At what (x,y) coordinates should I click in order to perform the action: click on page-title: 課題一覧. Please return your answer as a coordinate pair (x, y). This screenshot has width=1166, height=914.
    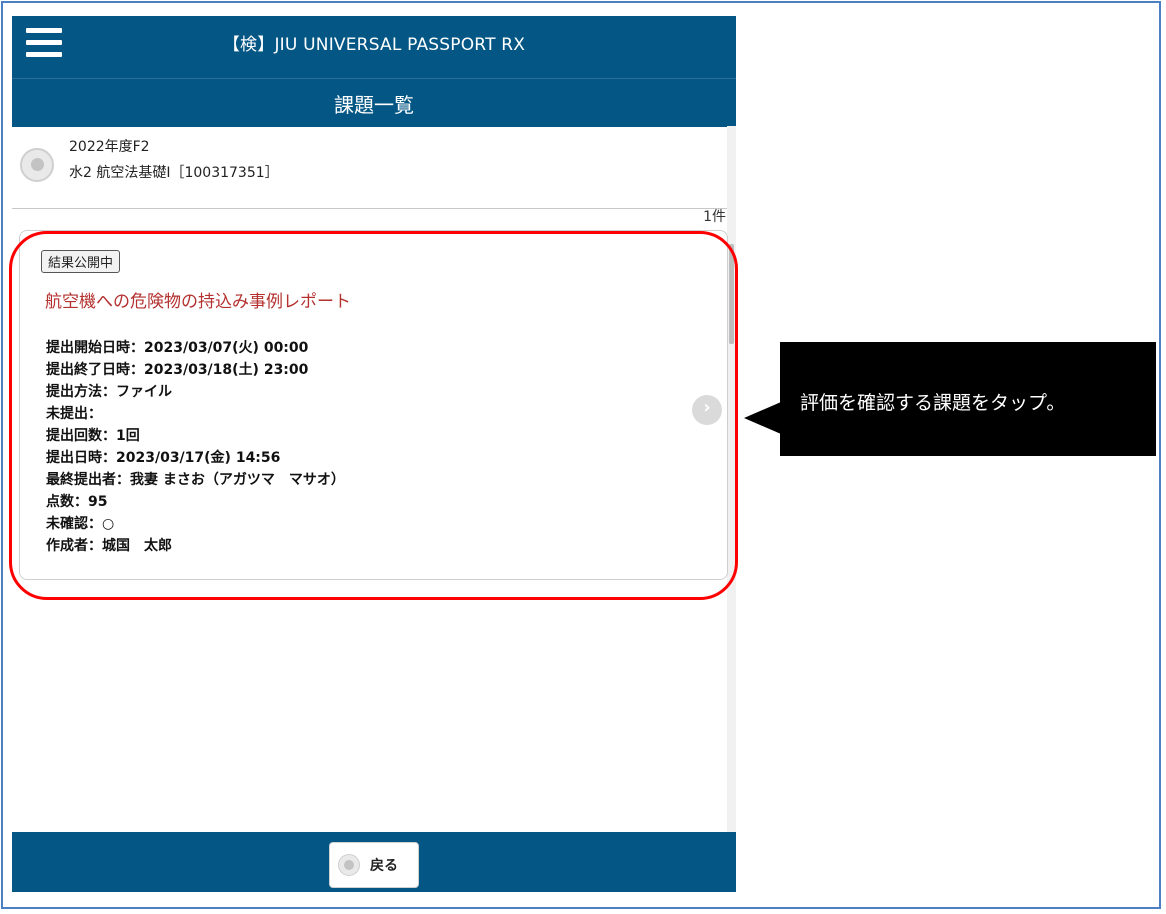
    Looking at the image, I should click on (374, 105).